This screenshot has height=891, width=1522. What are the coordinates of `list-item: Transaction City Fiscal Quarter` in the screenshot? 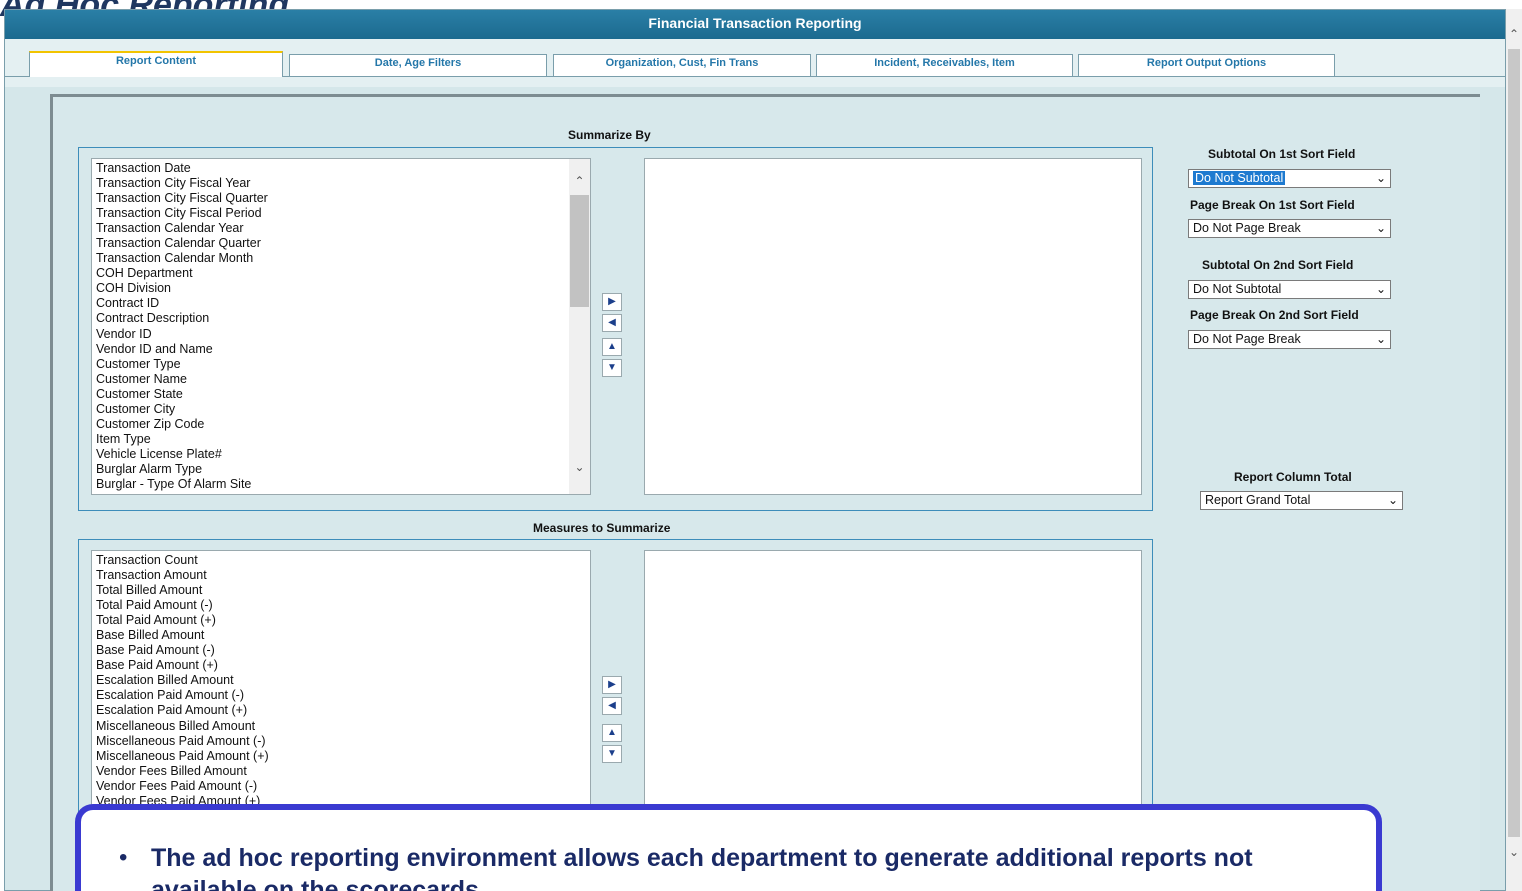 It's located at (343, 198).